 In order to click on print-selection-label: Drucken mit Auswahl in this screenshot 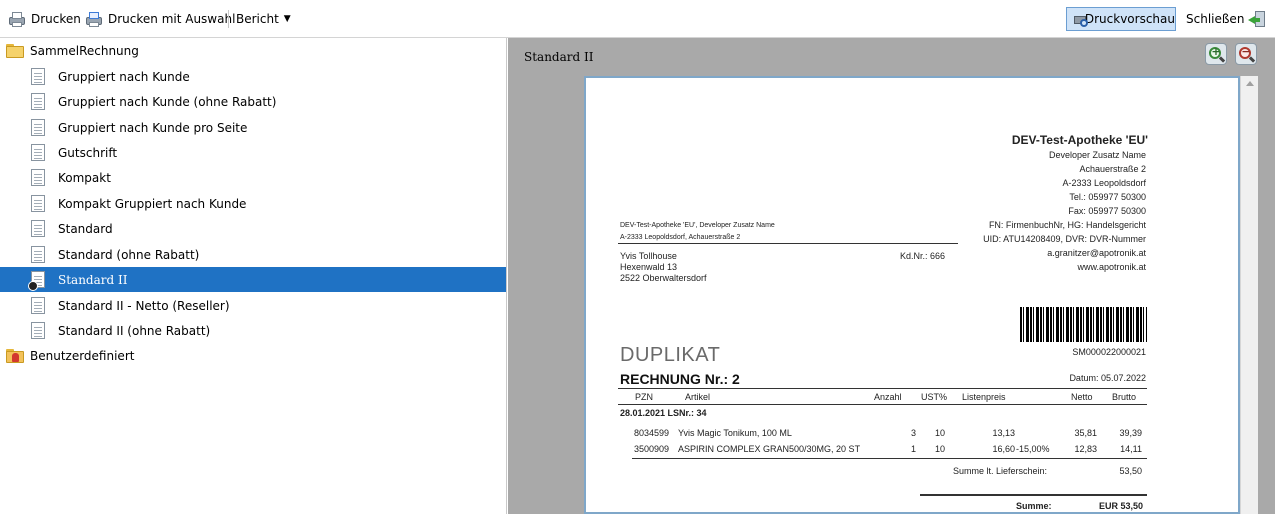, I will do `click(172, 19)`.